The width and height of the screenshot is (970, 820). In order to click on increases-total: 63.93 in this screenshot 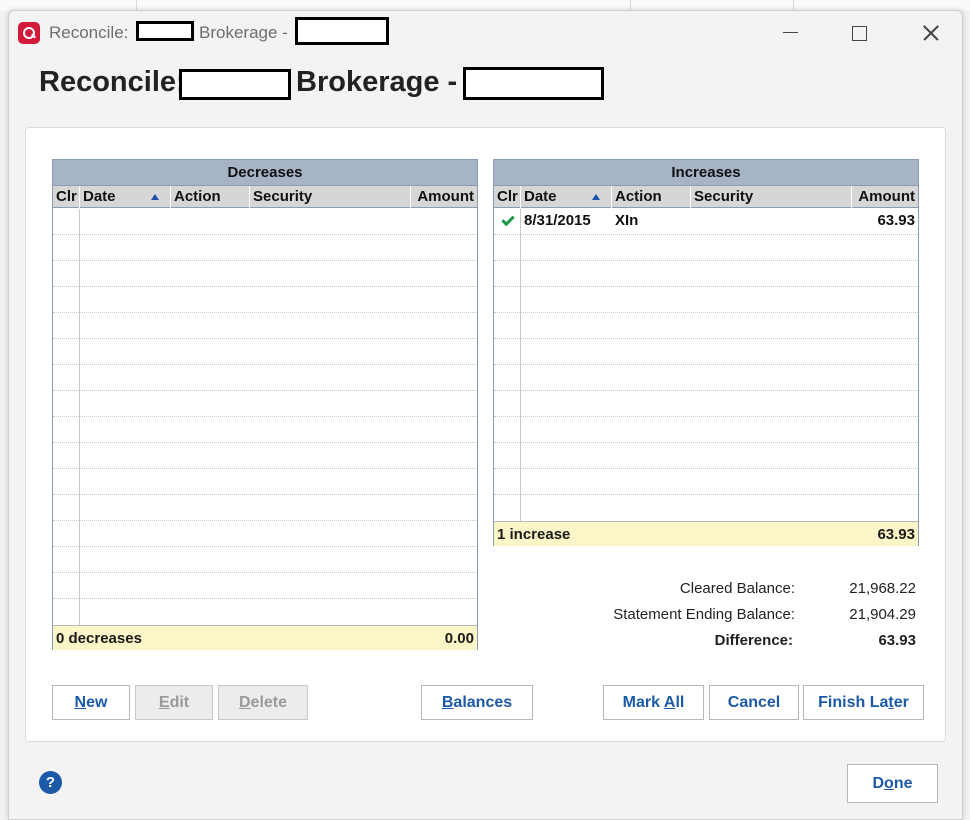, I will do `click(896, 534)`.